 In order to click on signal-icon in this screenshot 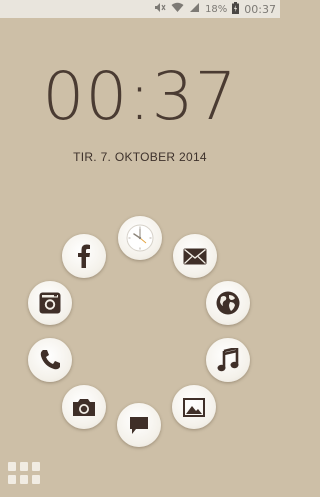, I will do `click(194, 9)`.